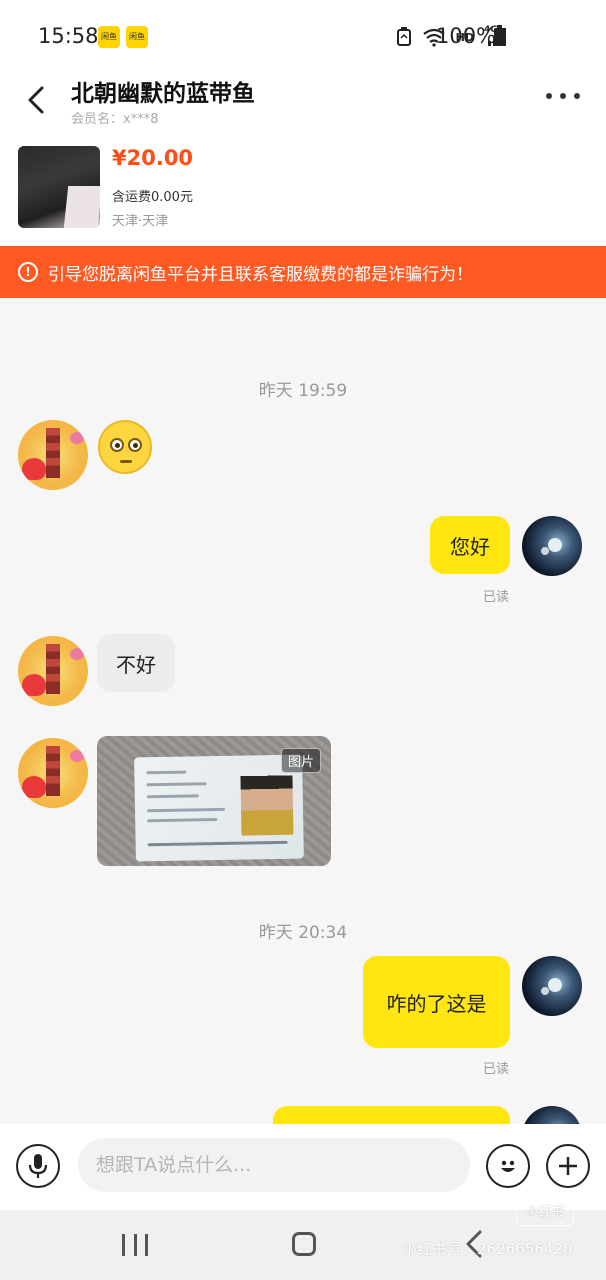 Image resolution: width=606 pixels, height=1280 pixels. I want to click on product-card: ¥20.00 含运费0.00元 天津·天津, so click(303, 190).